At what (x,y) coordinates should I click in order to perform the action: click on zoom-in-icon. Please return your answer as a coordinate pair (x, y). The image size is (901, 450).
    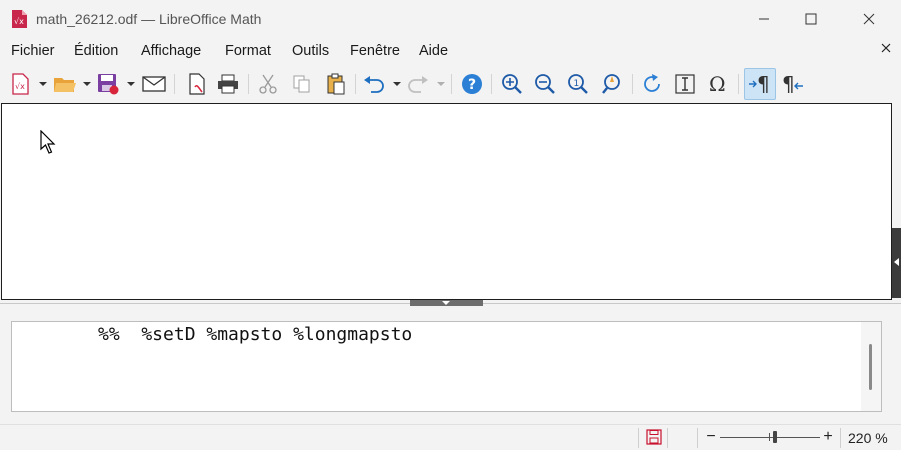
    Looking at the image, I should click on (512, 84).